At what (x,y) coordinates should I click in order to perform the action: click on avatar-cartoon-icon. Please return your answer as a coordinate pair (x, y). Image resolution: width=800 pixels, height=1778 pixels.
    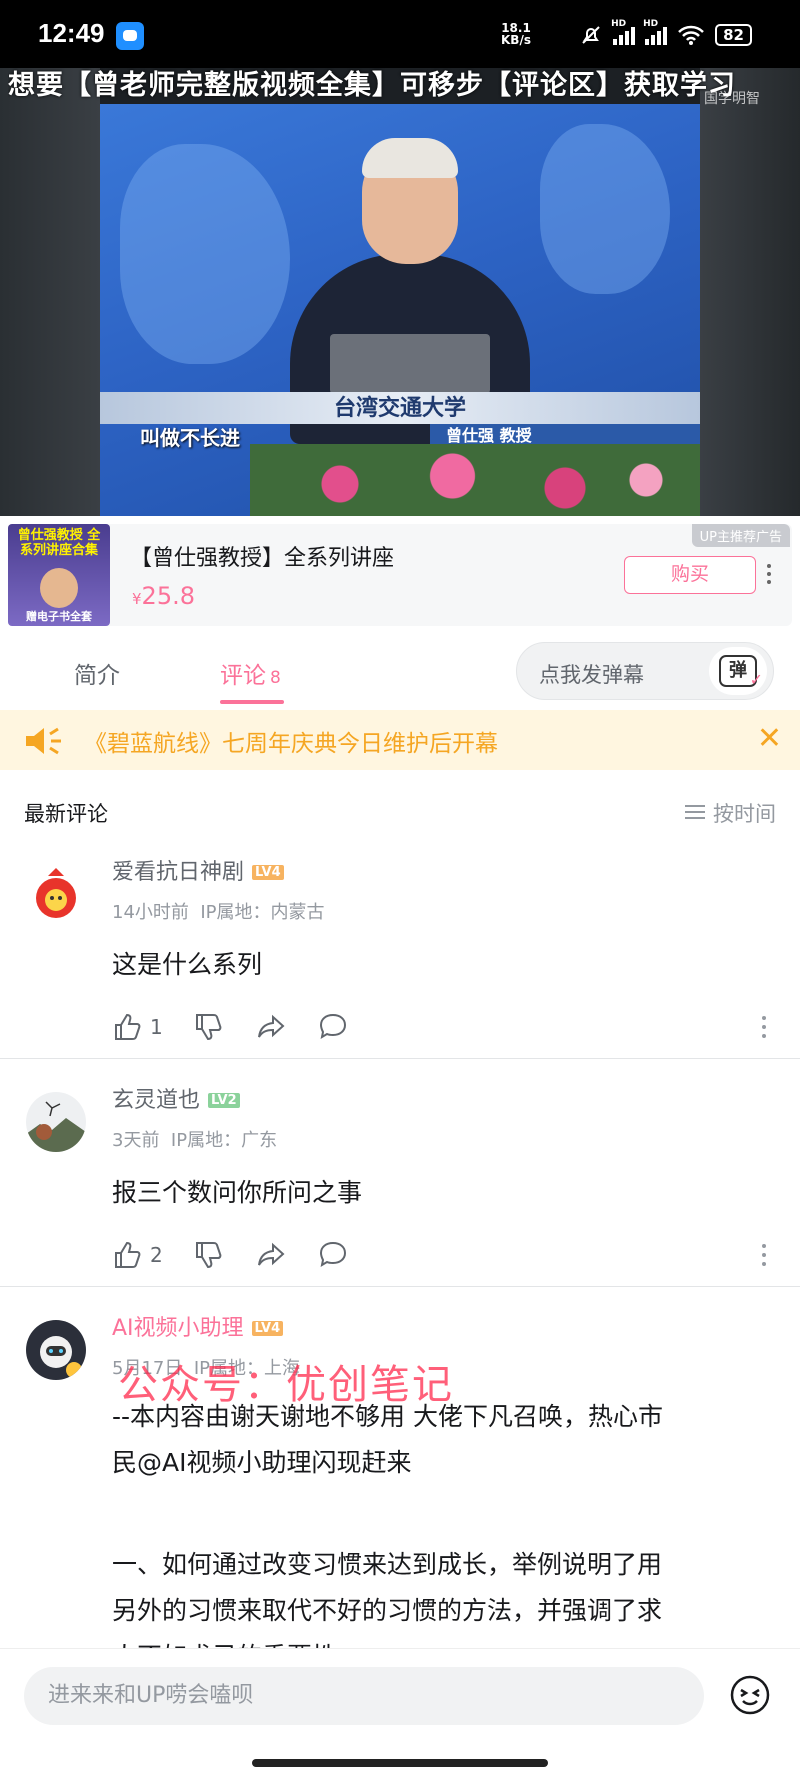
    Looking at the image, I should click on (56, 894).